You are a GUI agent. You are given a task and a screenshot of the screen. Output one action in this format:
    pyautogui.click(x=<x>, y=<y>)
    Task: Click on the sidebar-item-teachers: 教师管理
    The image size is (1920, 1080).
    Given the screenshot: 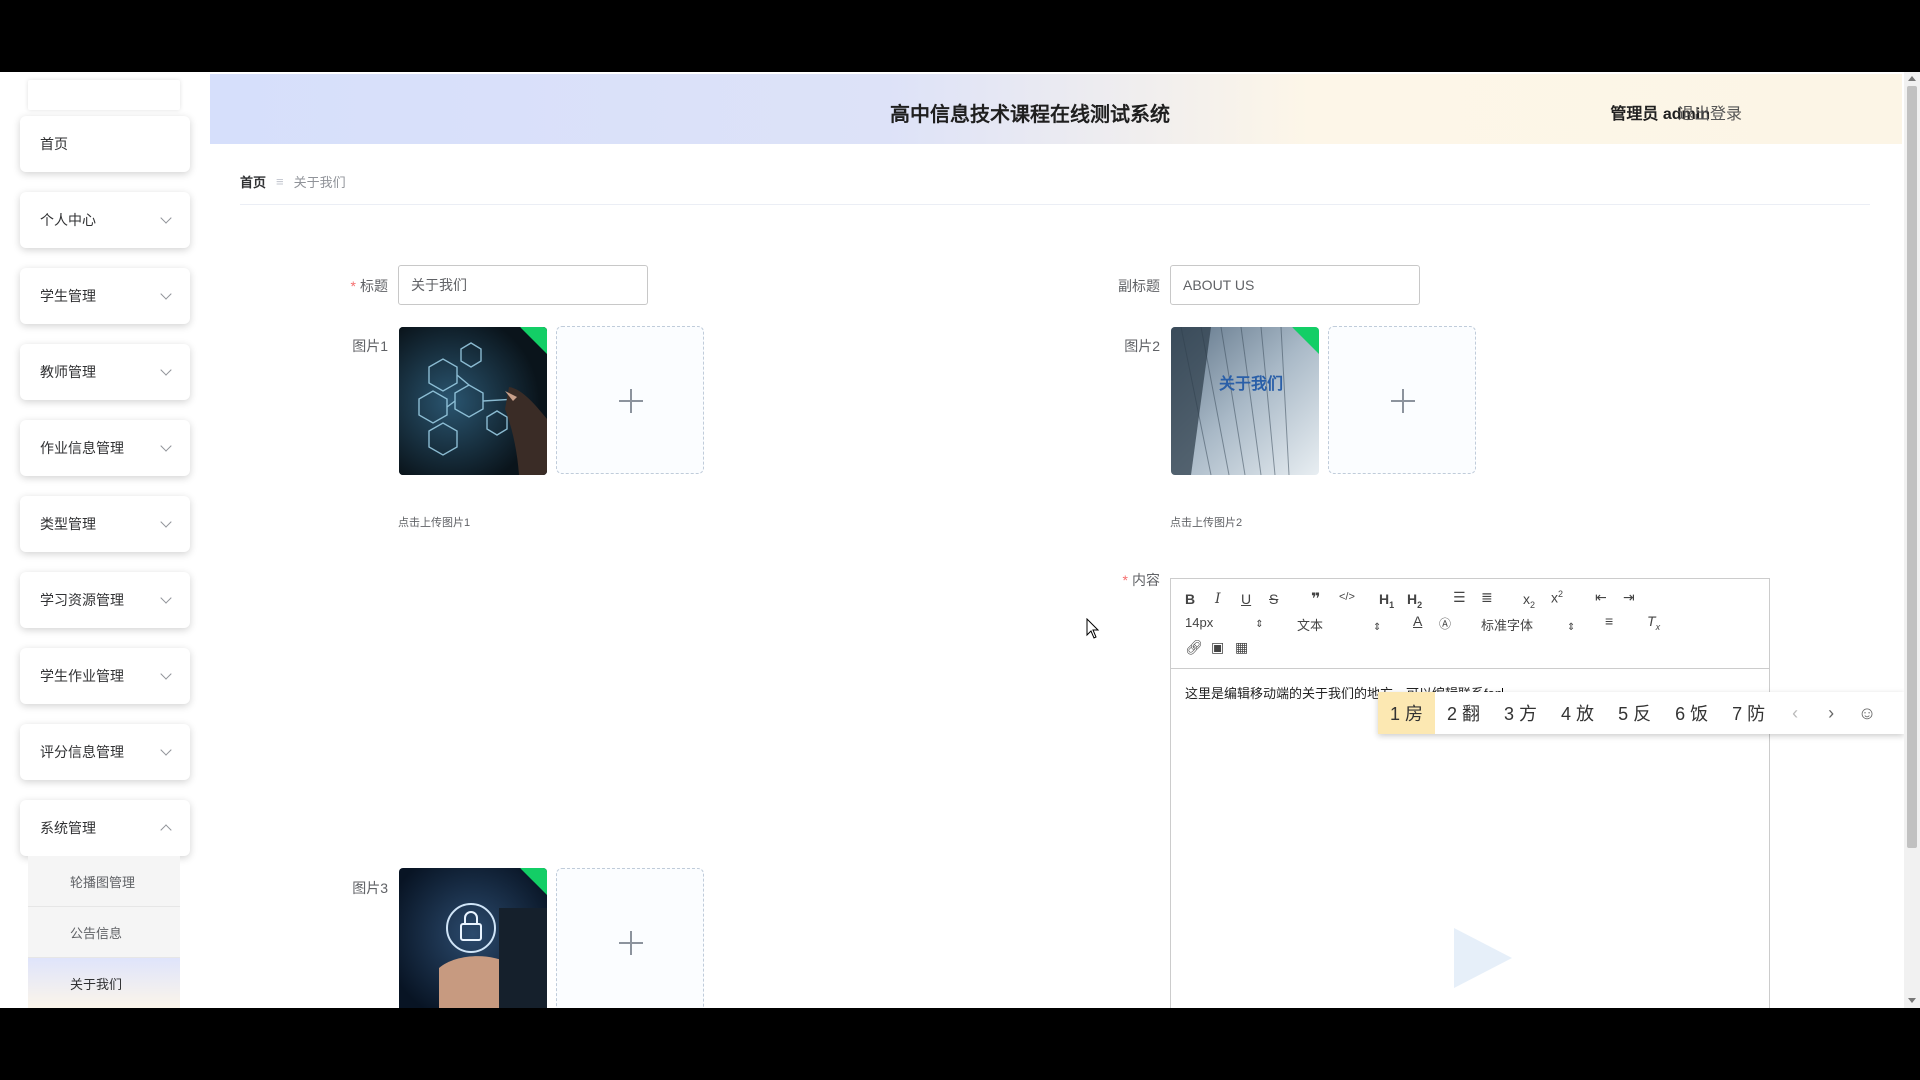 What is the action you would take?
    pyautogui.click(x=105, y=372)
    